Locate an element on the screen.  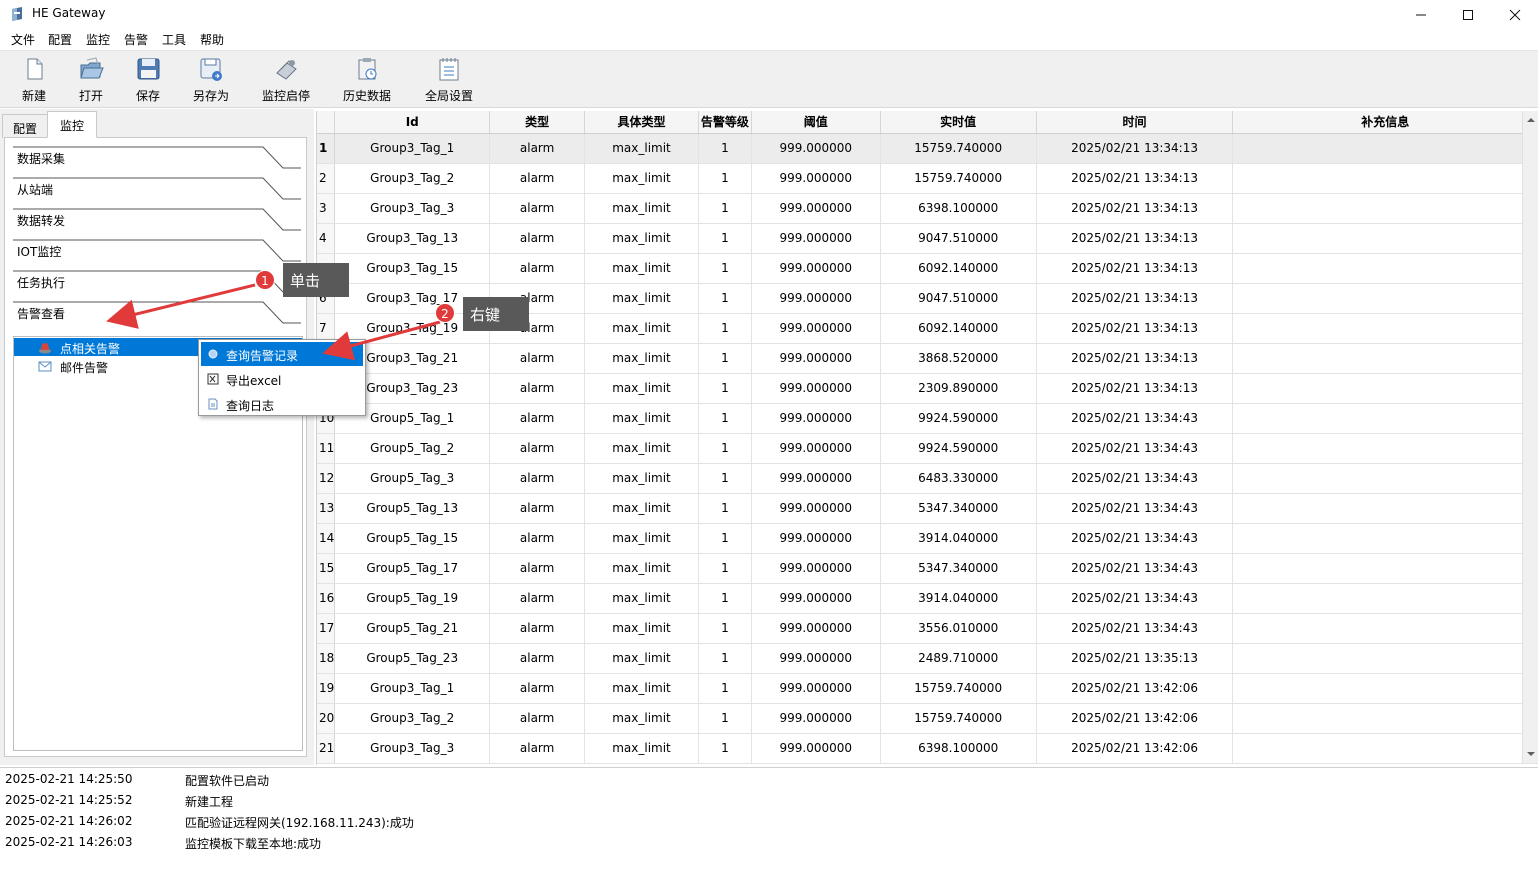
section-alarm-view: 告警查看 is located at coordinates (159, 316).